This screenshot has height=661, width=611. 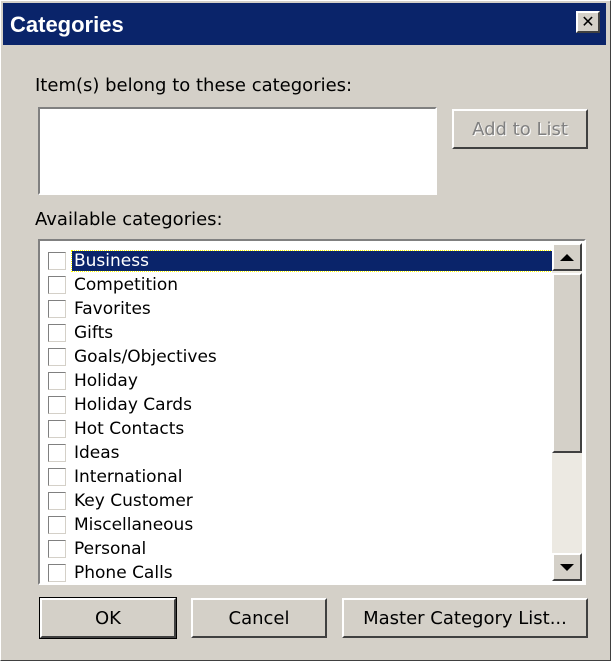 I want to click on category-row: Personal, so click(x=298, y=549).